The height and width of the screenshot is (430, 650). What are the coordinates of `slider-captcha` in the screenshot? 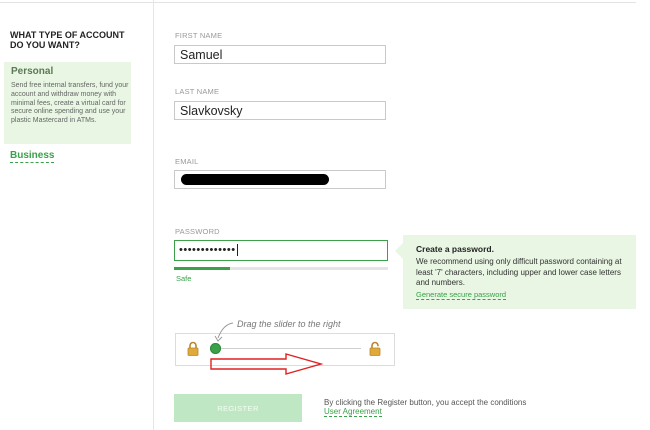 It's located at (285, 349).